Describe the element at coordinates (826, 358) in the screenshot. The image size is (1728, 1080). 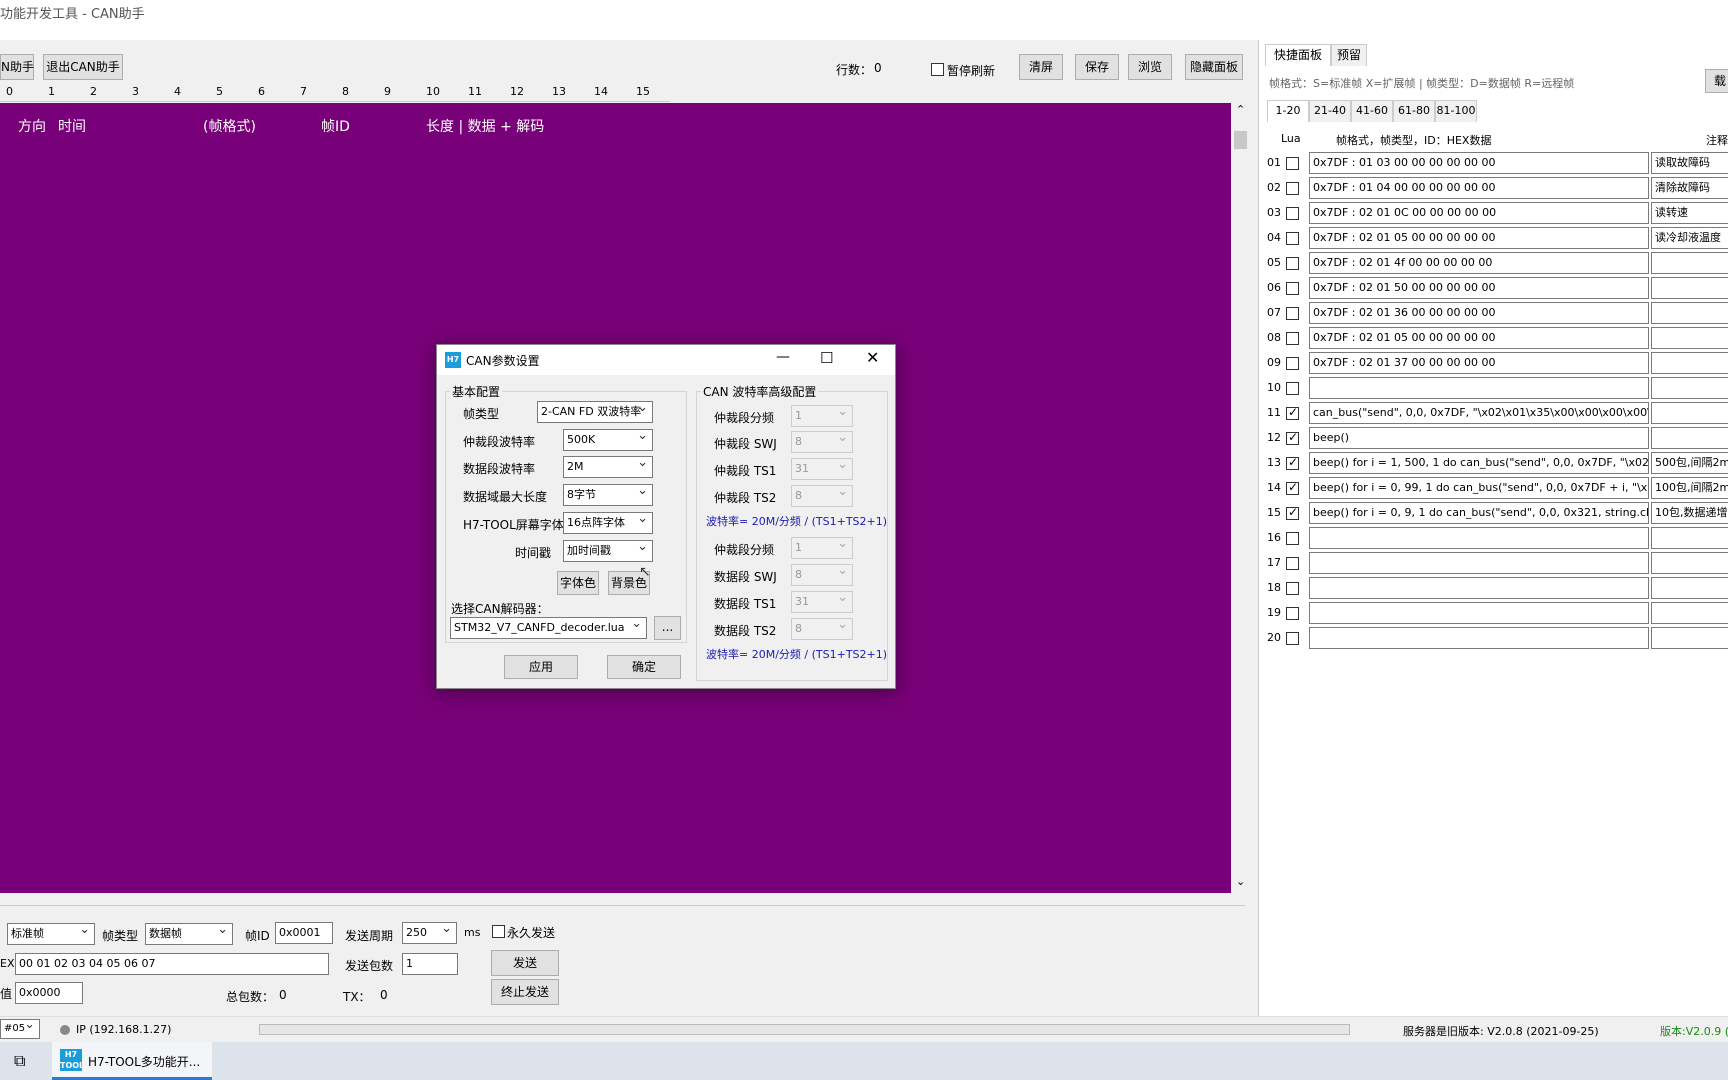
I see `maximize-icon: ☐` at that location.